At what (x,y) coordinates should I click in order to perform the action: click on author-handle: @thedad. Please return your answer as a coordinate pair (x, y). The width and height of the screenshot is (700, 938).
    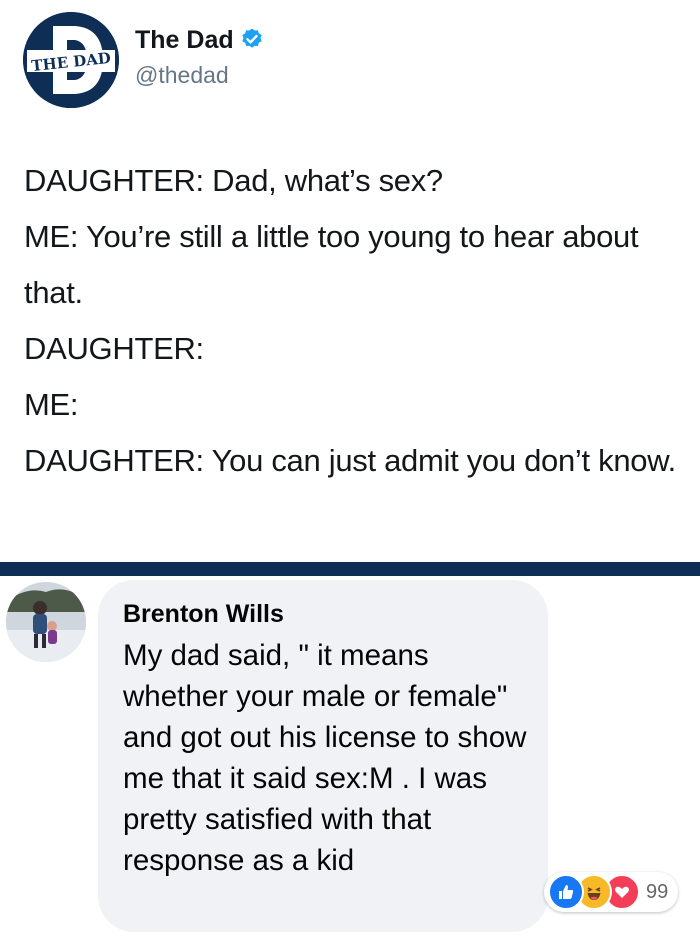
    Looking at the image, I should click on (182, 75).